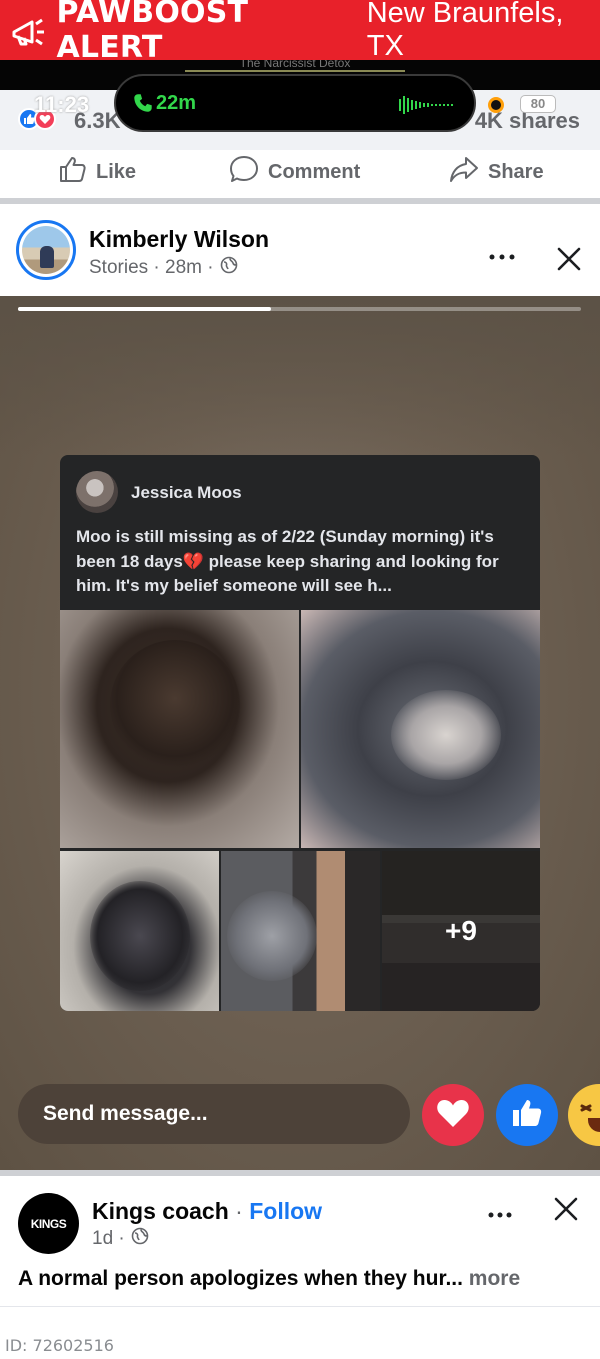 The width and height of the screenshot is (600, 1359). What do you see at coordinates (295, 103) in the screenshot?
I see `dynamic-island-call: 22m` at bounding box center [295, 103].